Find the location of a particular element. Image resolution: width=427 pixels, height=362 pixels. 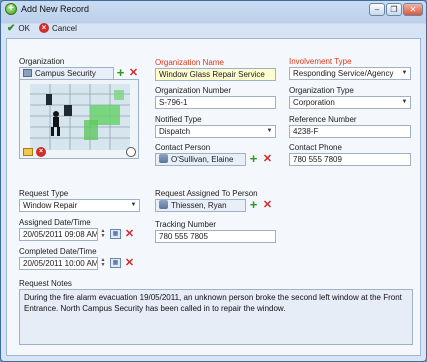

completed-datetime-label: Completed Date/Time is located at coordinates (58, 251).